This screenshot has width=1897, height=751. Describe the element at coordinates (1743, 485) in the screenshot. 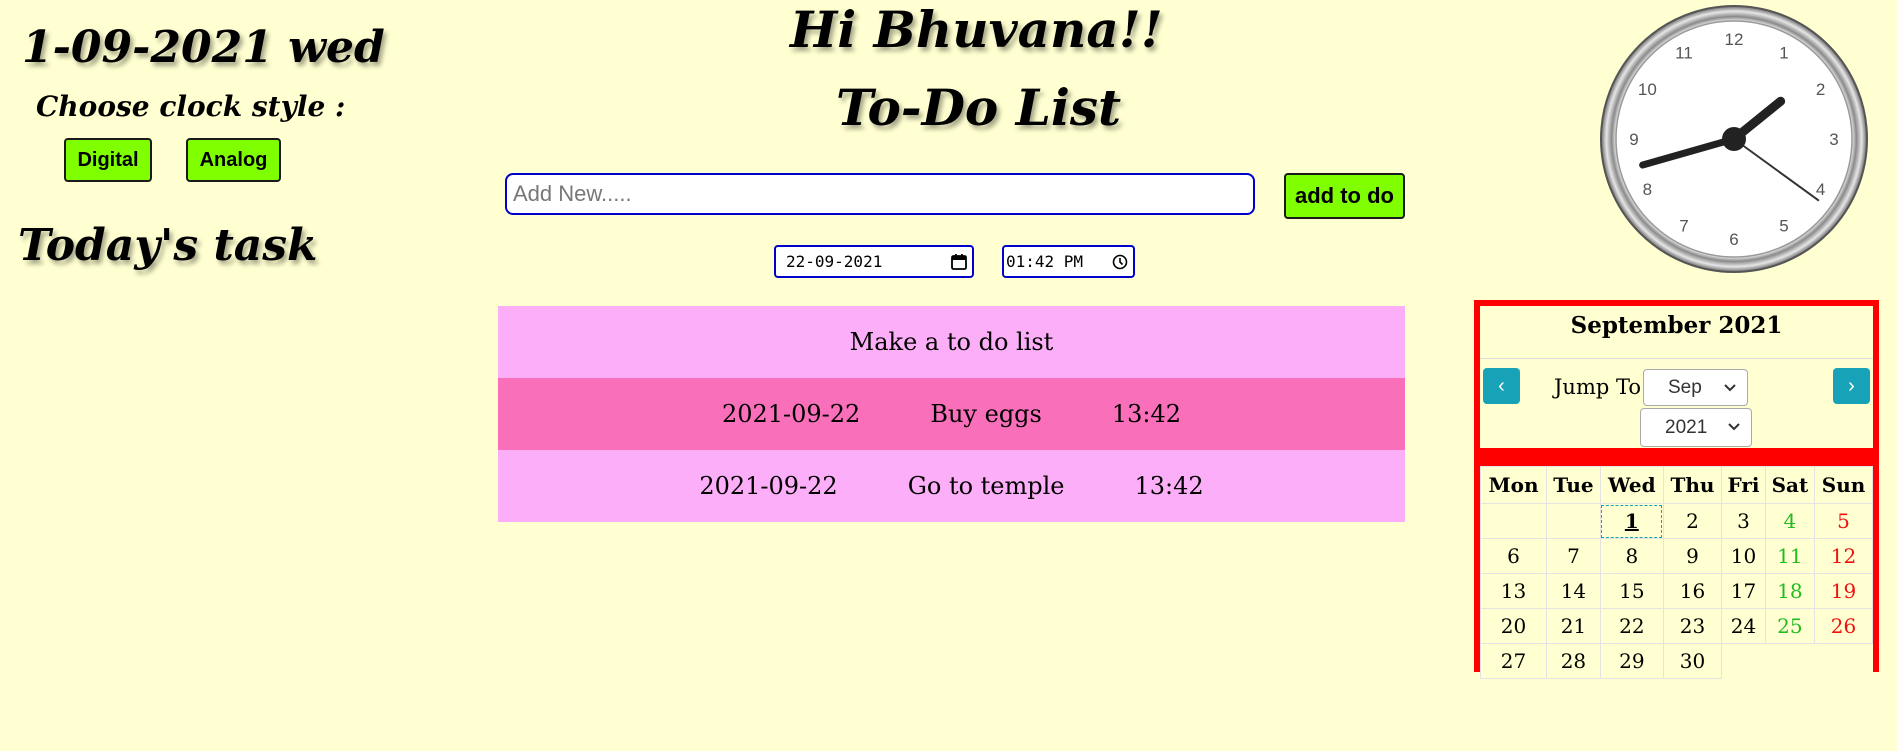

I see `weekday-header: Fri` at that location.